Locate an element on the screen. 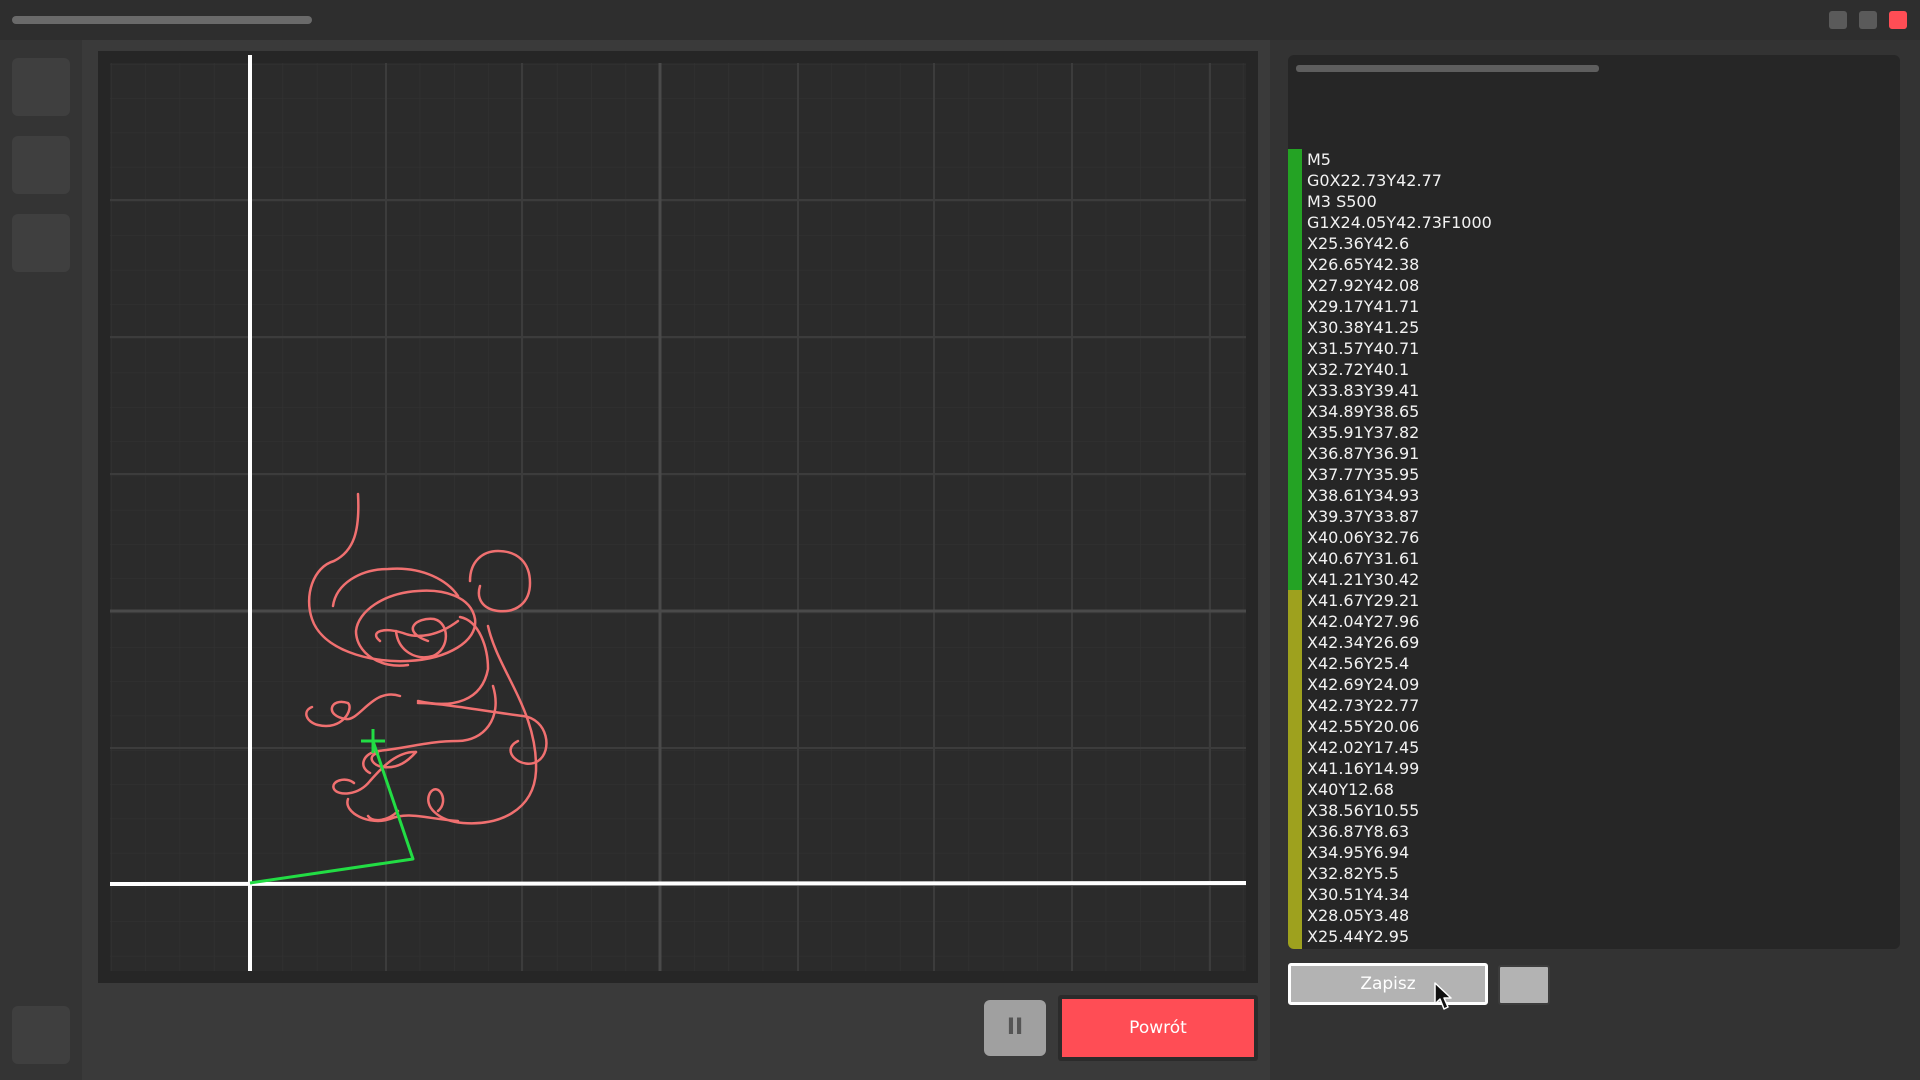 The image size is (1920, 1080). gcode-scrollbar is located at coordinates (1447, 68).